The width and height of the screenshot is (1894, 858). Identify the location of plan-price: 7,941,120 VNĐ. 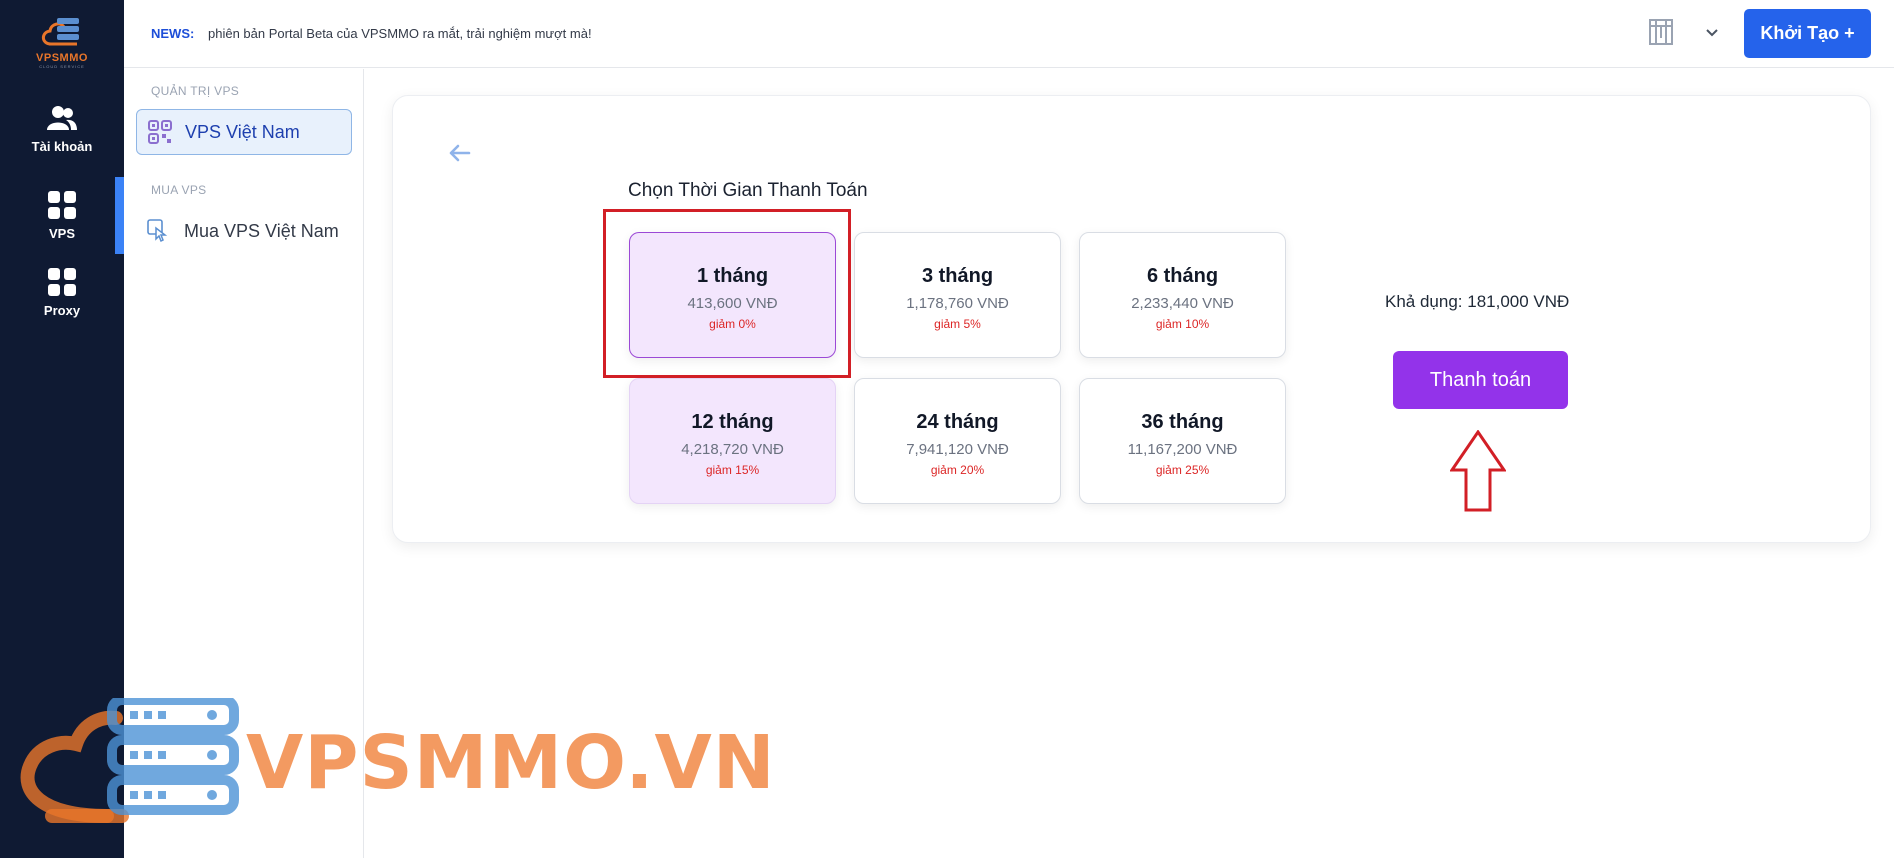
(957, 449).